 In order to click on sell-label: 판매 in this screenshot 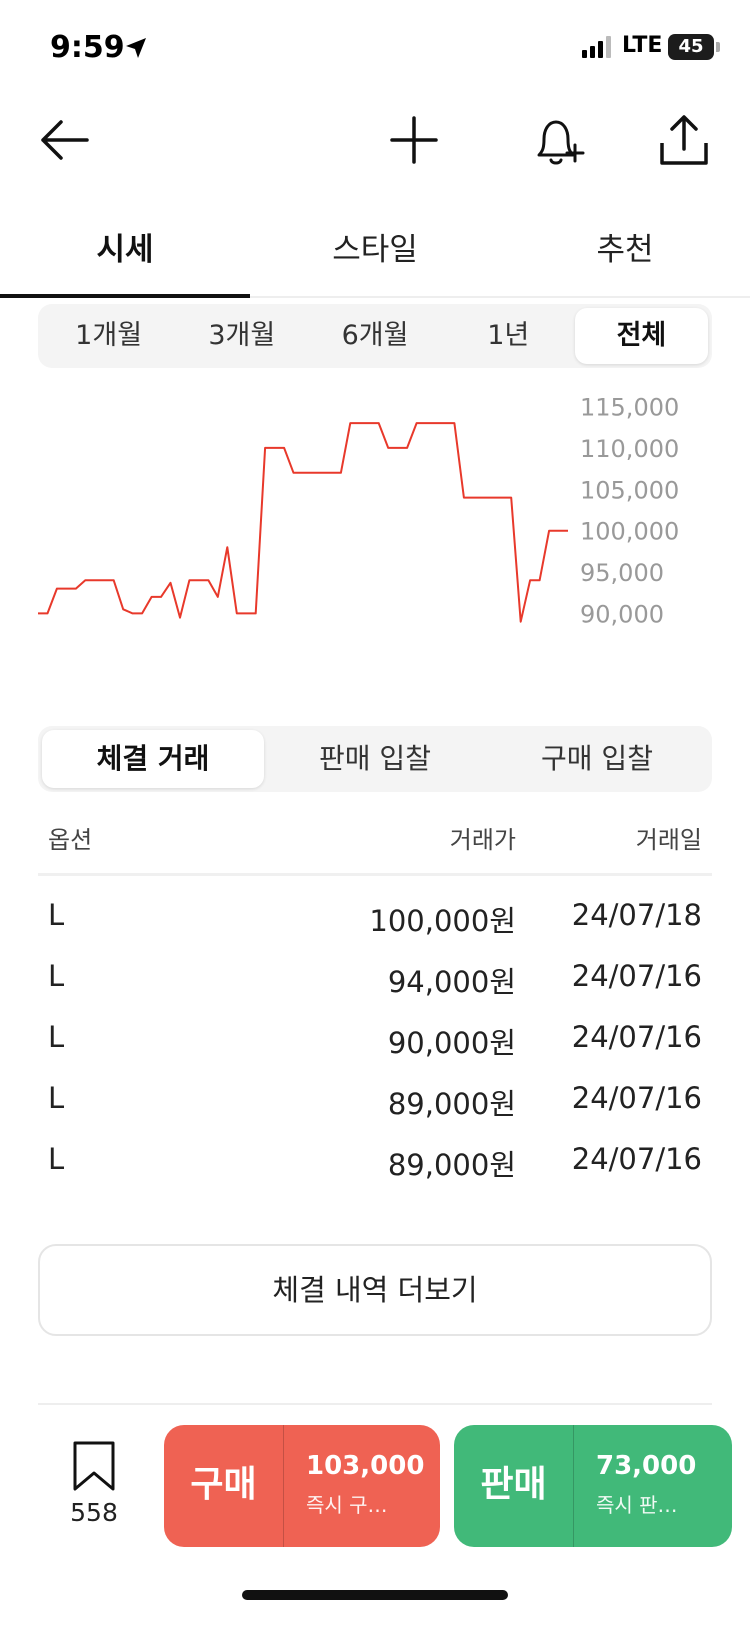, I will do `click(514, 1486)`.